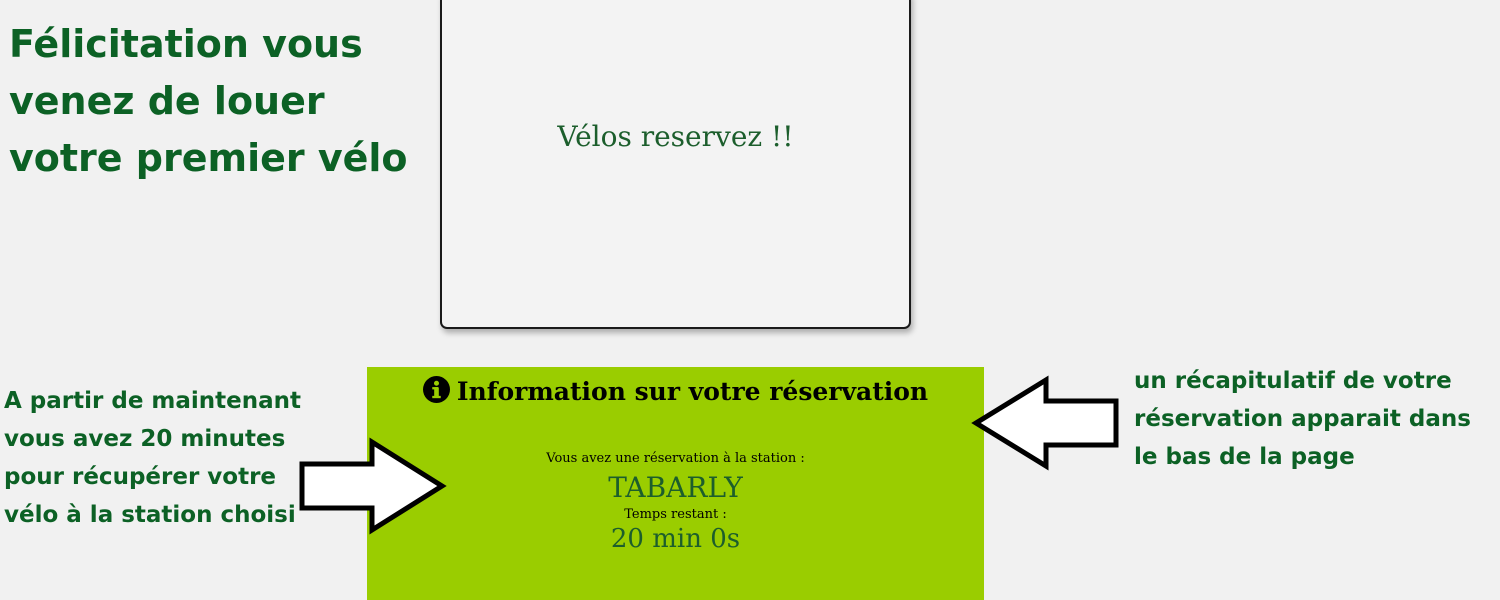  What do you see at coordinates (675, 539) in the screenshot?
I see `timer-value: 20 min 0s` at bounding box center [675, 539].